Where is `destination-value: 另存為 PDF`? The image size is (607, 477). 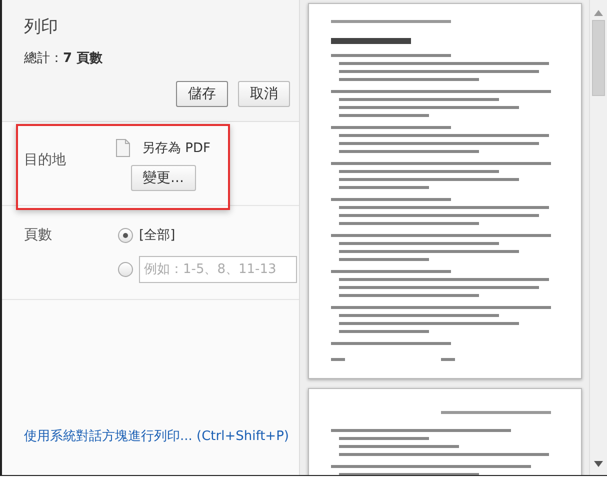
destination-value: 另存為 PDF is located at coordinates (176, 148).